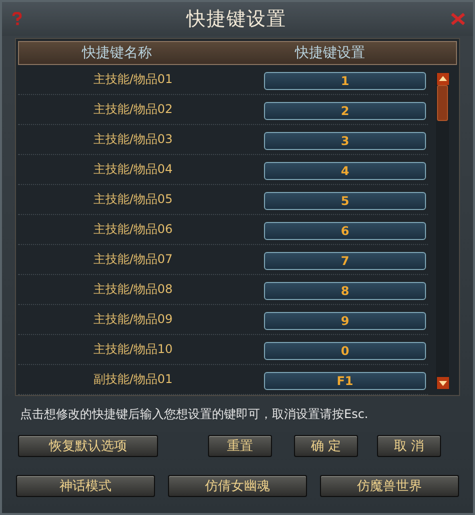 The width and height of the screenshot is (475, 515). What do you see at coordinates (133, 259) in the screenshot?
I see `shortcut-name: 主技能/物品07` at bounding box center [133, 259].